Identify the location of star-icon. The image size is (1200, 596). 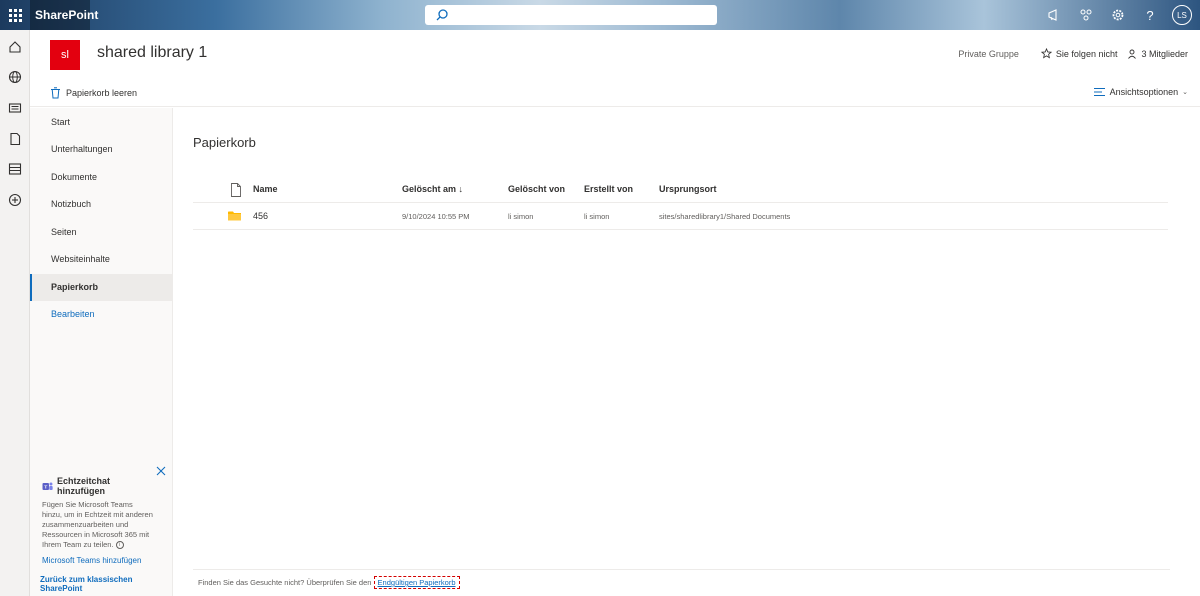
(1046, 53).